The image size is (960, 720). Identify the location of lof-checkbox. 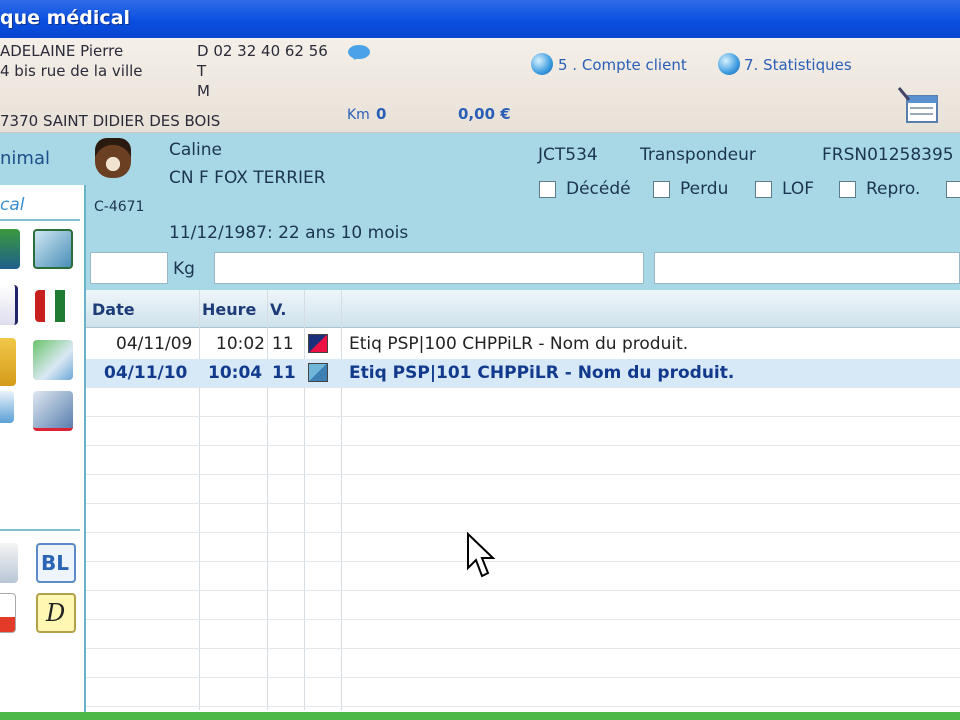
(763, 189).